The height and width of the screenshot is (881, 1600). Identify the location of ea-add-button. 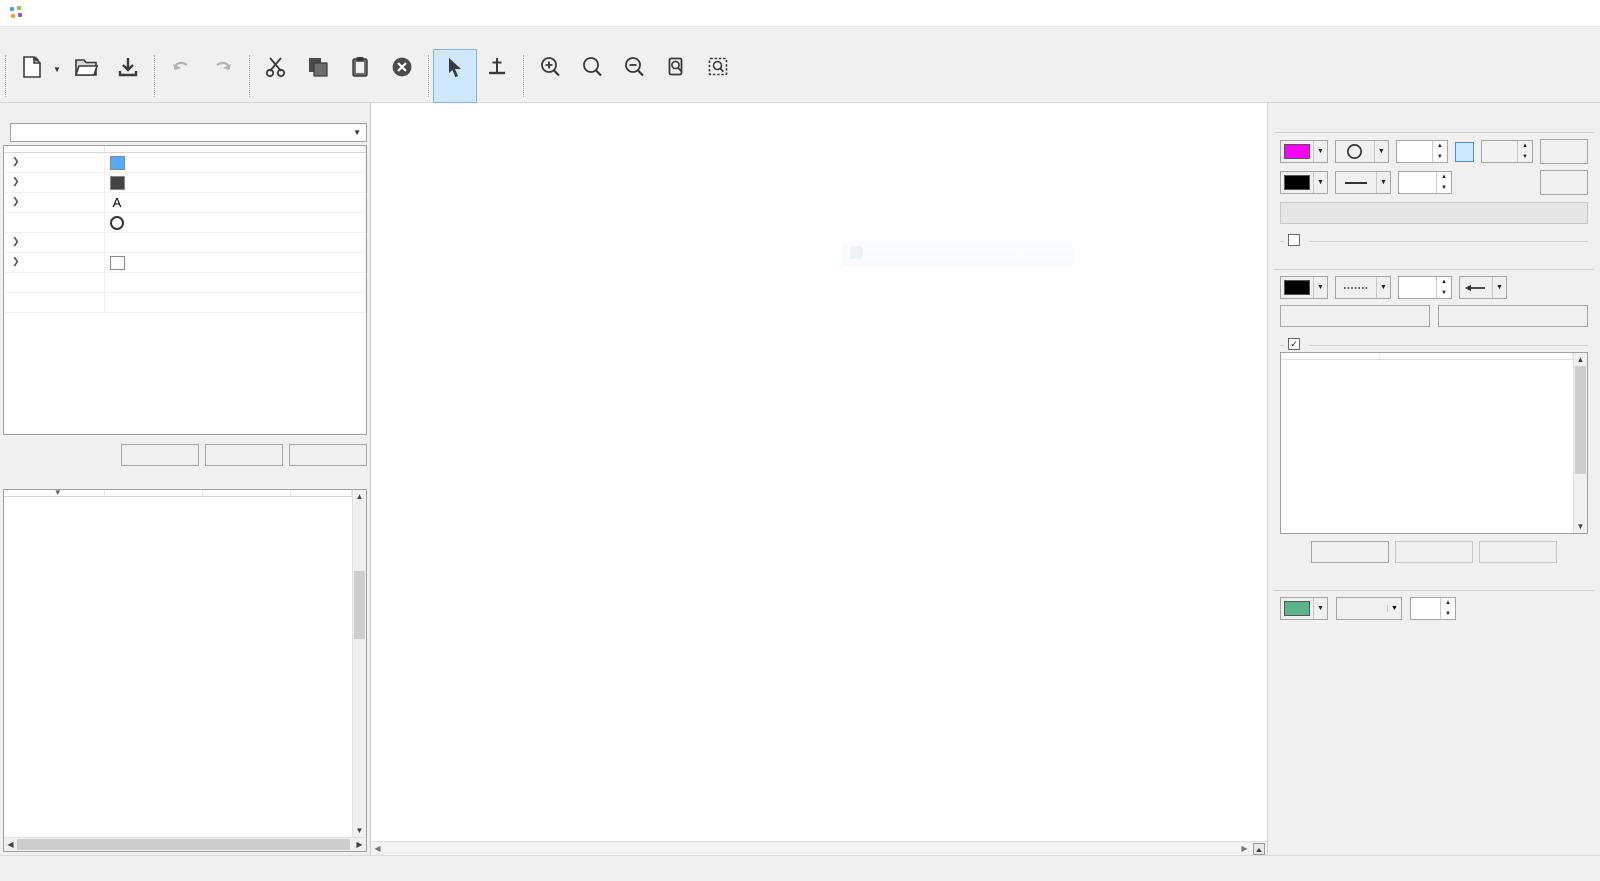
(1350, 552).